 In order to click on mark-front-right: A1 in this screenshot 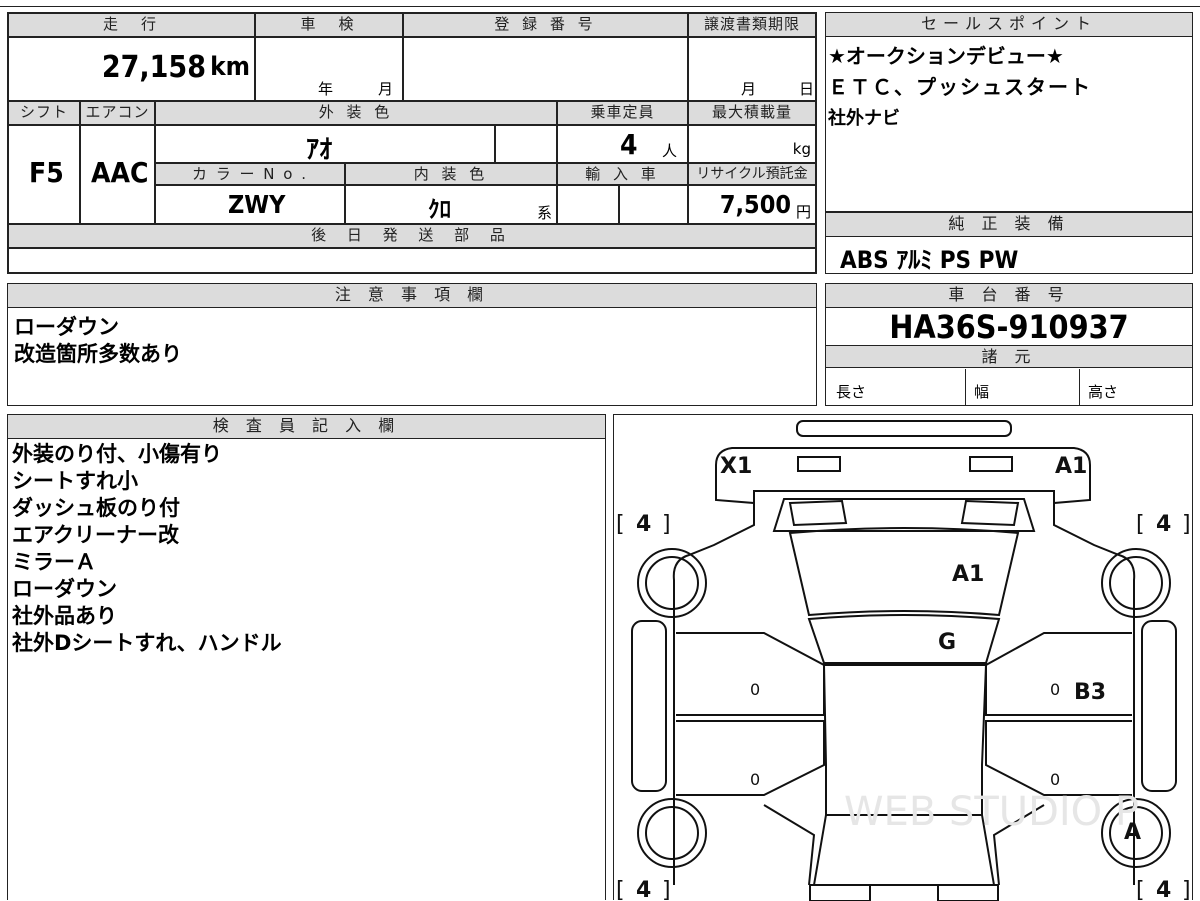, I will do `click(1071, 466)`.